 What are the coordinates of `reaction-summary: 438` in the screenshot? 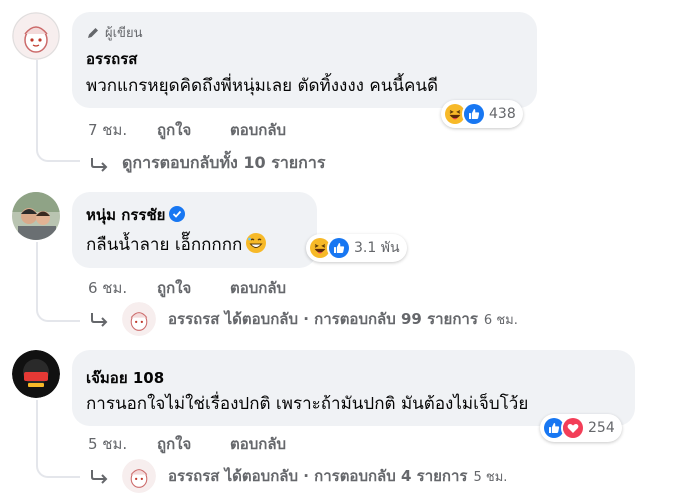 It's located at (482, 114).